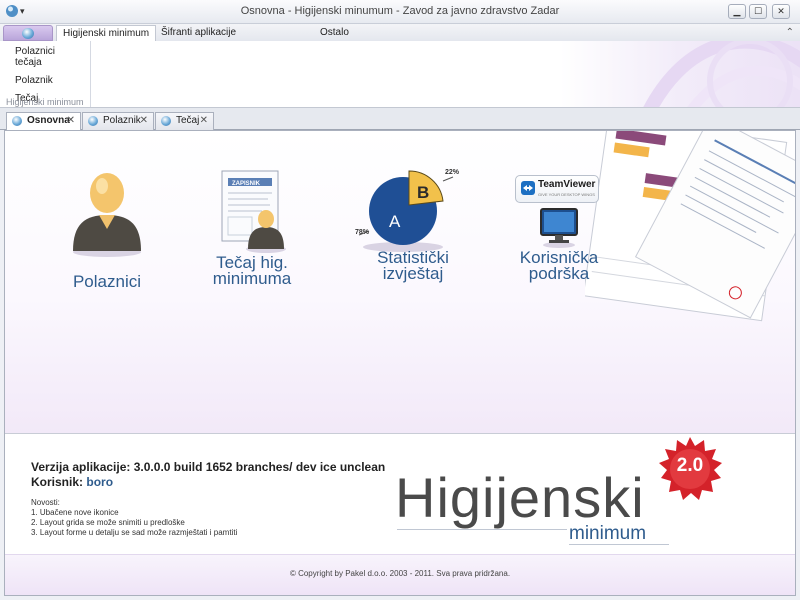  I want to click on maximize-button: ☐, so click(758, 11).